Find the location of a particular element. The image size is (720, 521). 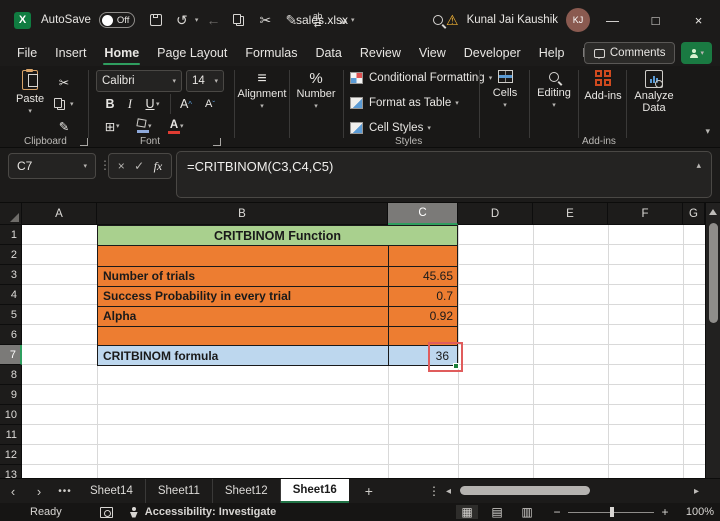

formula-input is located at coordinates (432, 166).